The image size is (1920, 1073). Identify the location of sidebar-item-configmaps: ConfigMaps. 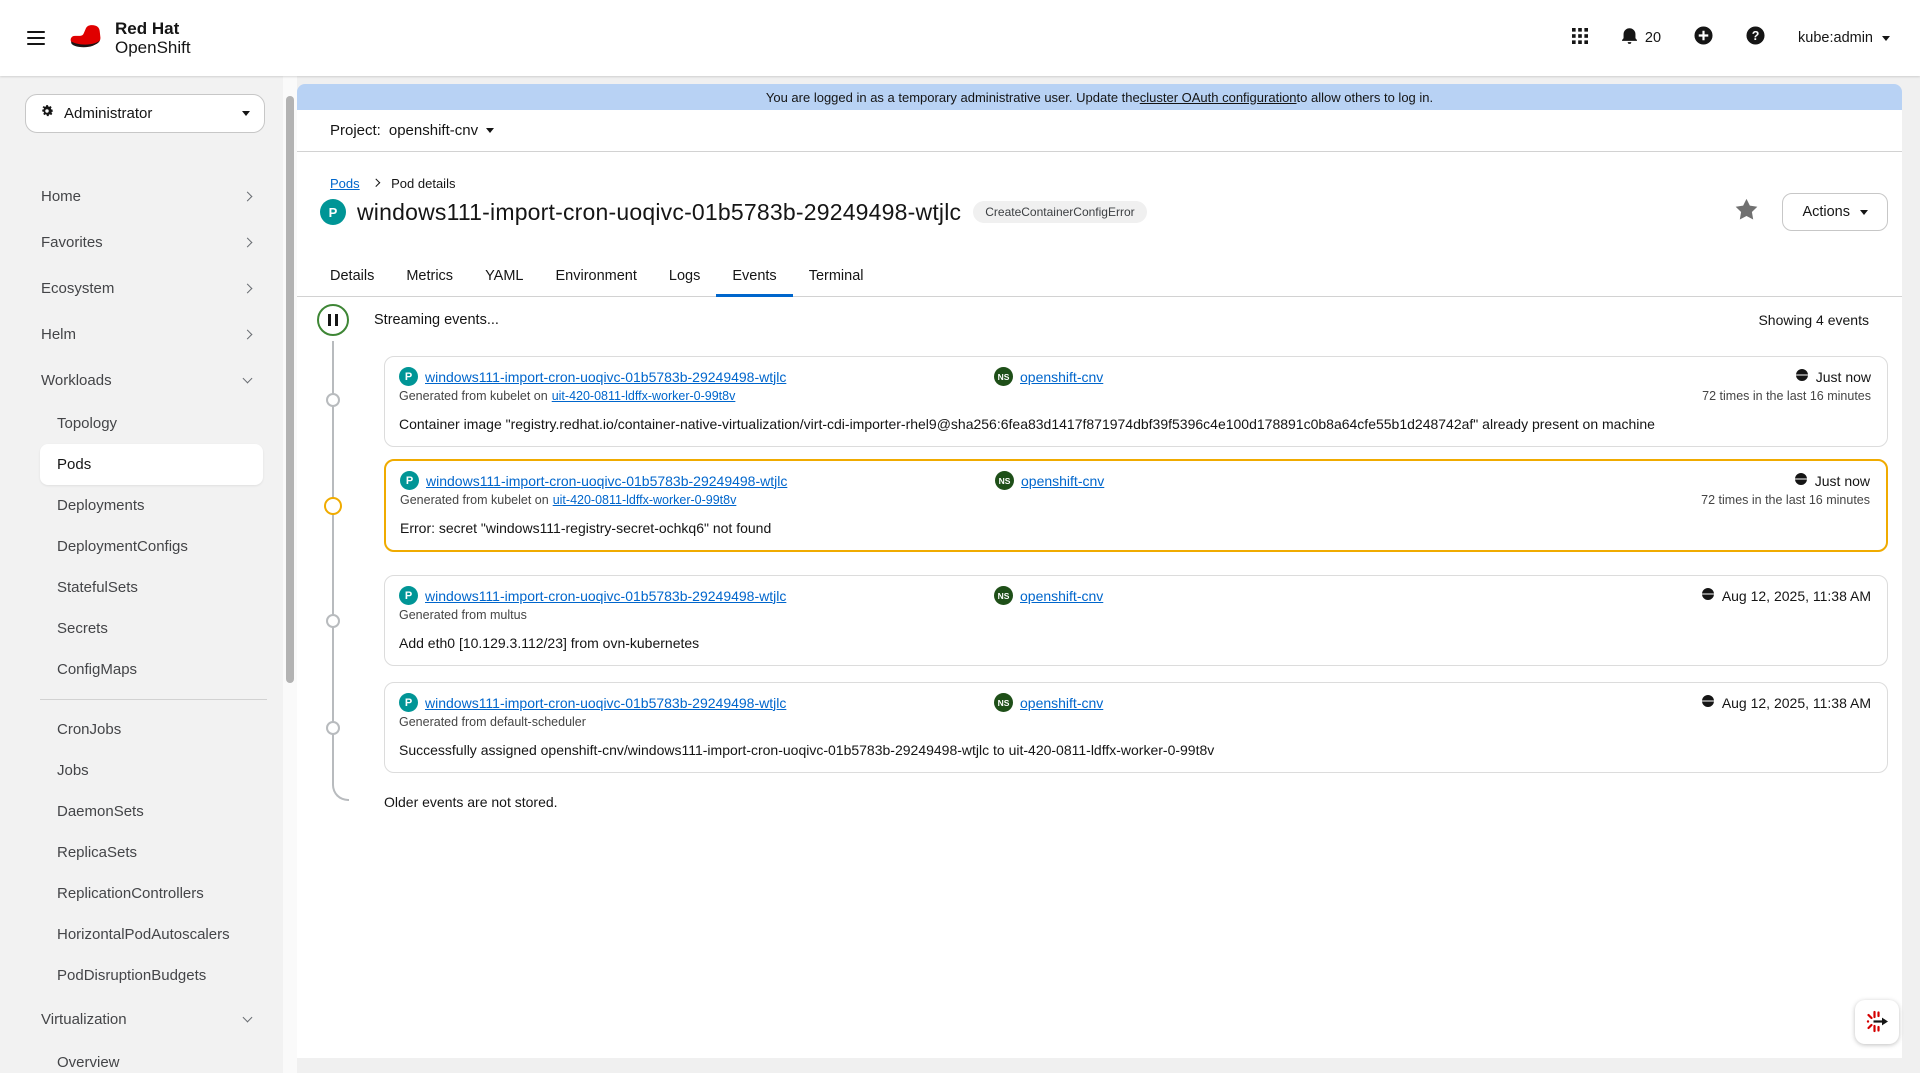
(151, 669).